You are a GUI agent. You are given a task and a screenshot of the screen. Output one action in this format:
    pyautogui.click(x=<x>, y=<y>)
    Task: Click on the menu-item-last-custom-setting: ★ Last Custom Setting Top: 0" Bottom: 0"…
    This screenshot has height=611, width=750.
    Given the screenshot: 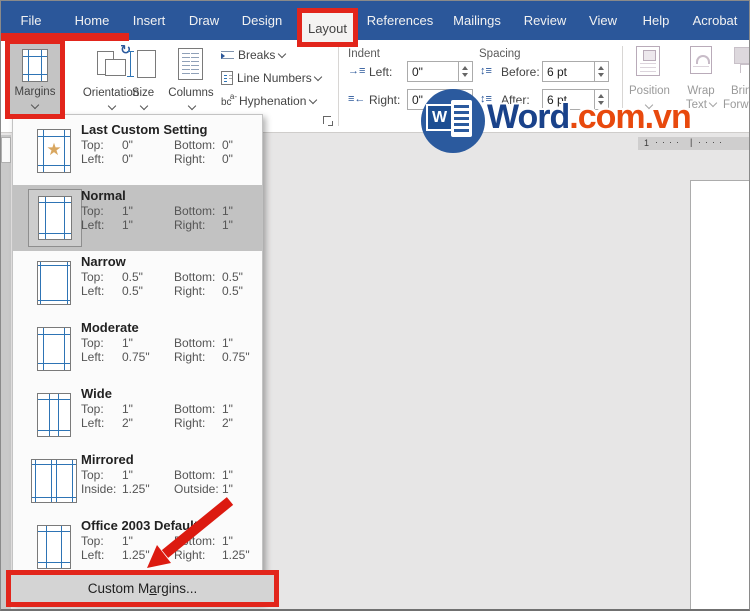 What is the action you would take?
    pyautogui.click(x=137, y=152)
    